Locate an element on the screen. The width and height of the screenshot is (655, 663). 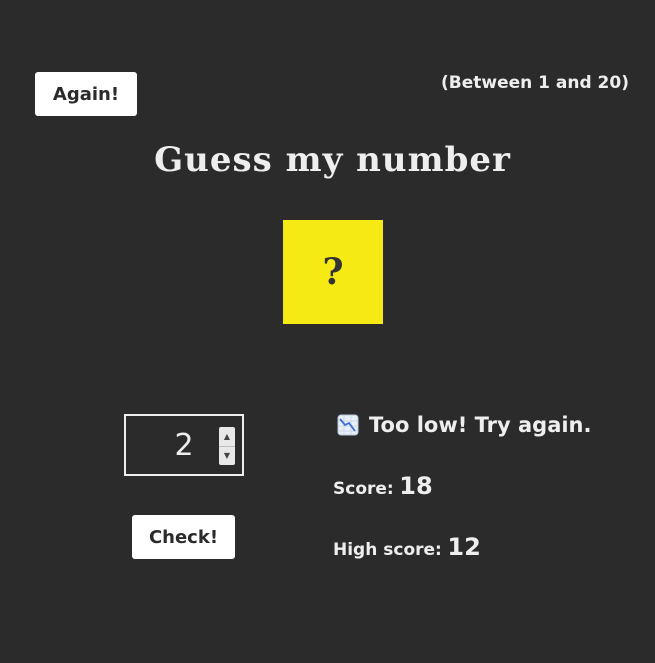
guess-field: ▲ ▼ is located at coordinates (184, 445).